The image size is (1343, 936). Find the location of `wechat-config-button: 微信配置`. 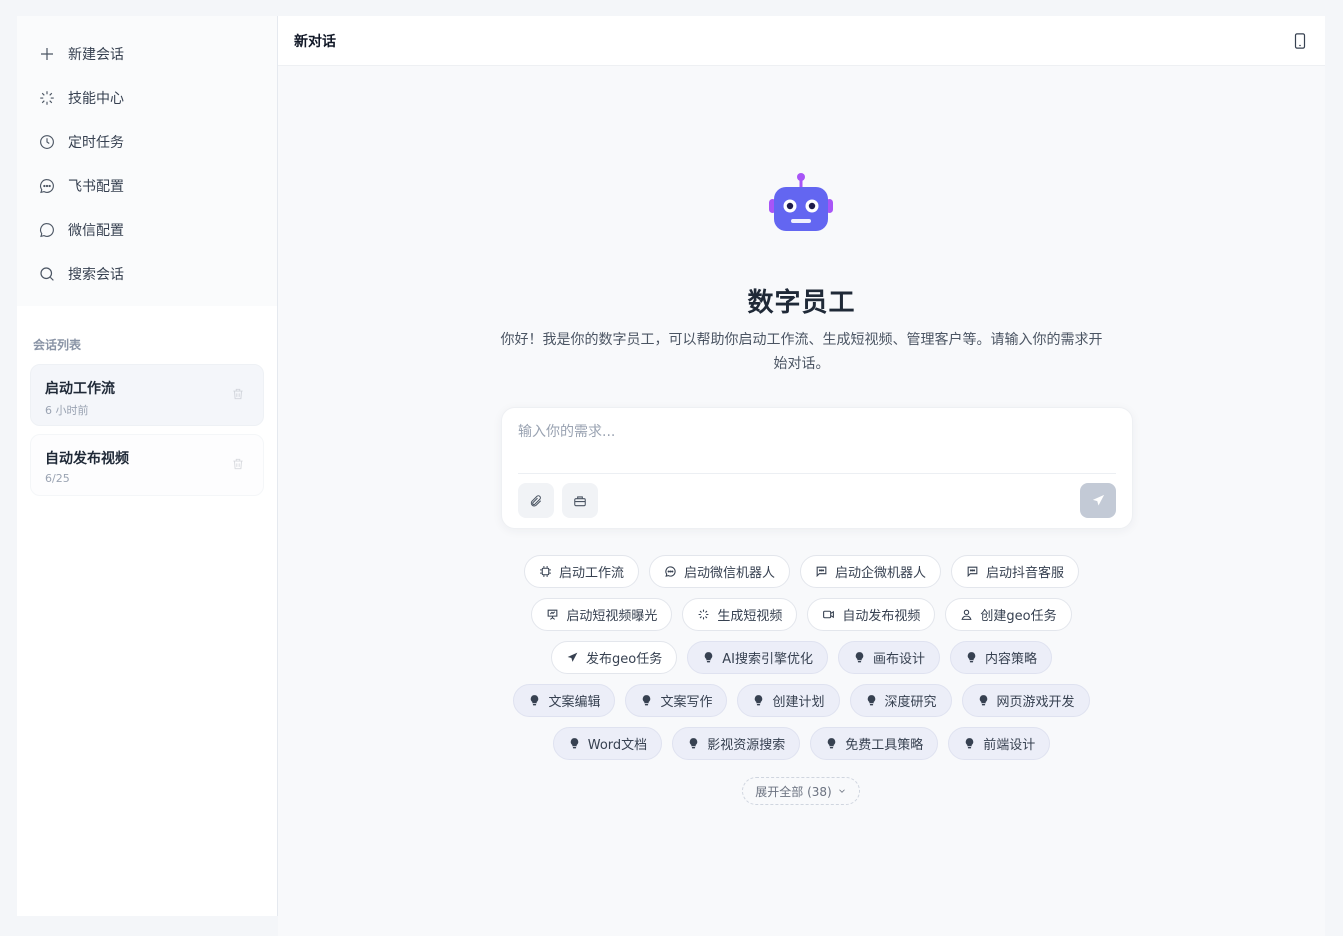

wechat-config-button: 微信配置 is located at coordinates (147, 230).